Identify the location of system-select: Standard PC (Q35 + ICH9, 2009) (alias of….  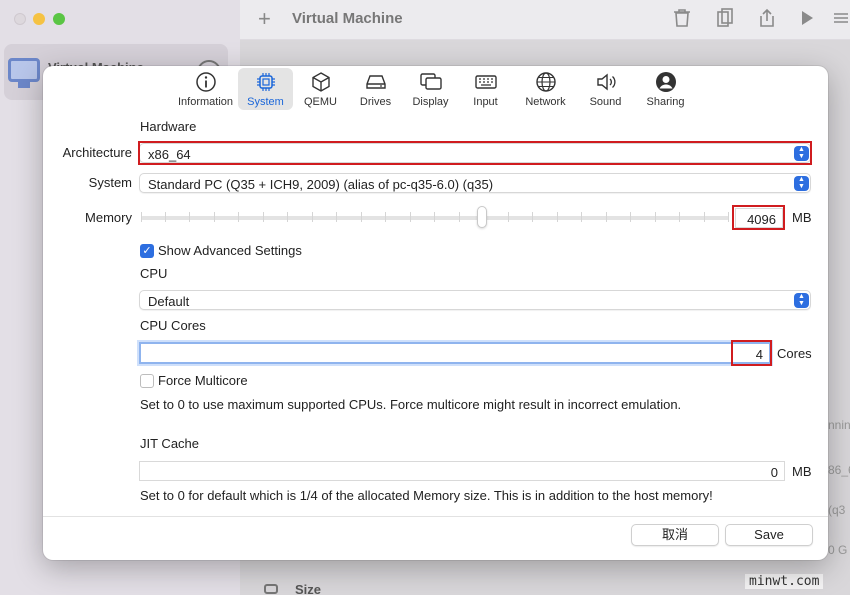
(475, 183).